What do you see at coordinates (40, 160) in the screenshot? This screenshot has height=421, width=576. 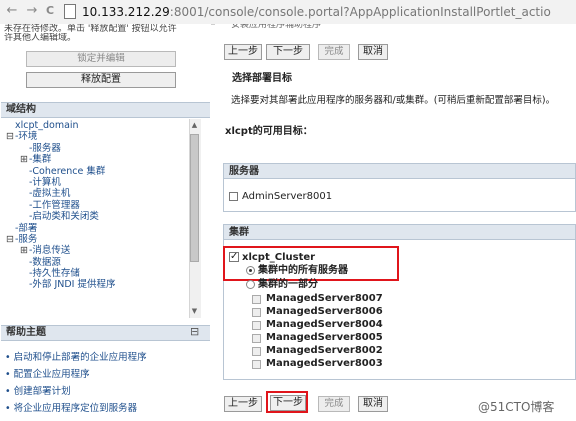 I see `tree-item-label: -集群` at bounding box center [40, 160].